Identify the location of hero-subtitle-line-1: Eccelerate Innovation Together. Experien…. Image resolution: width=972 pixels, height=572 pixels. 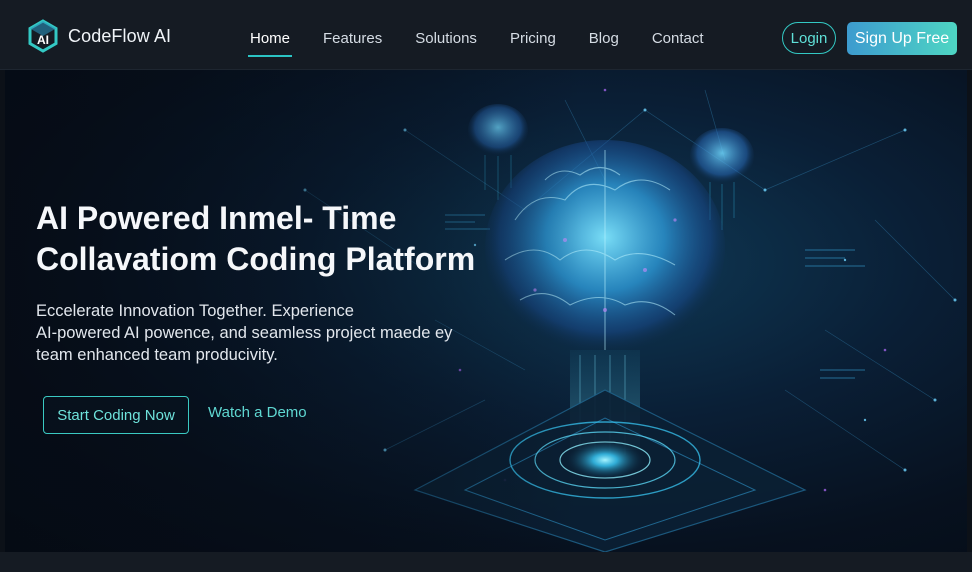
(195, 311).